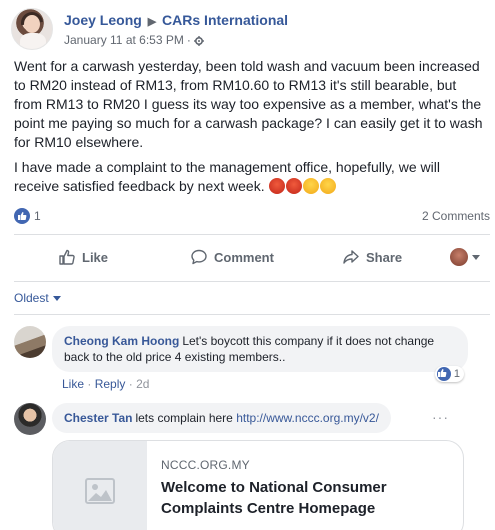 This screenshot has width=495, height=530. What do you see at coordinates (198, 40) in the screenshot?
I see `gear-icon` at bounding box center [198, 40].